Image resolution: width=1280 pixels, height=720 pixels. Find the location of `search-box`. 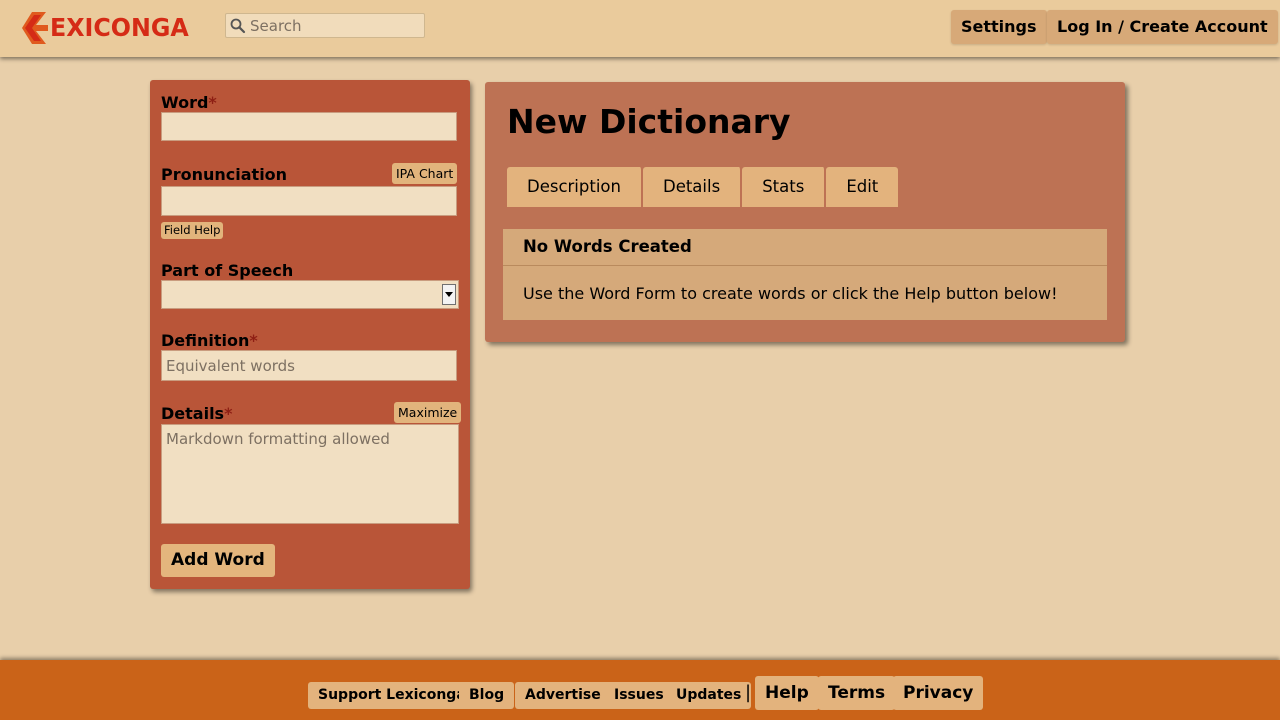

search-box is located at coordinates (325, 25).